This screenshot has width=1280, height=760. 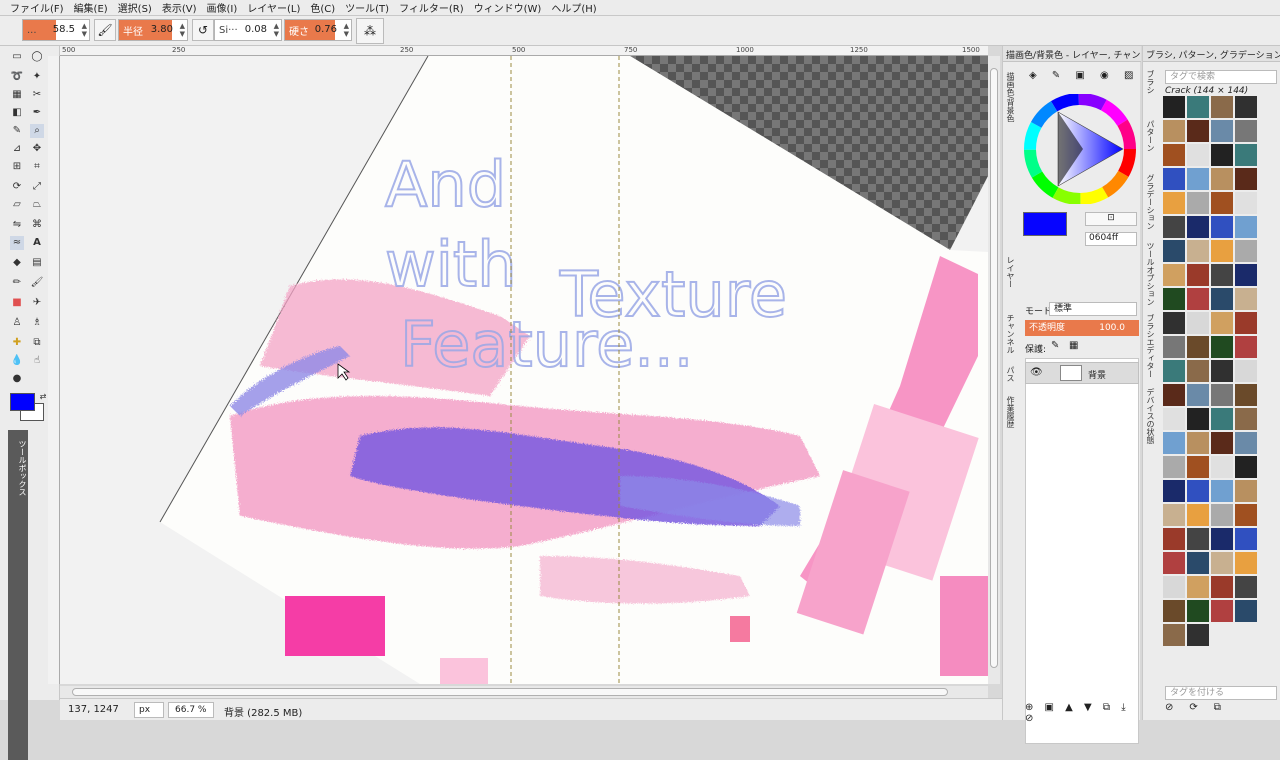 What do you see at coordinates (37, 149) in the screenshot?
I see `move-icon: ✥` at bounding box center [37, 149].